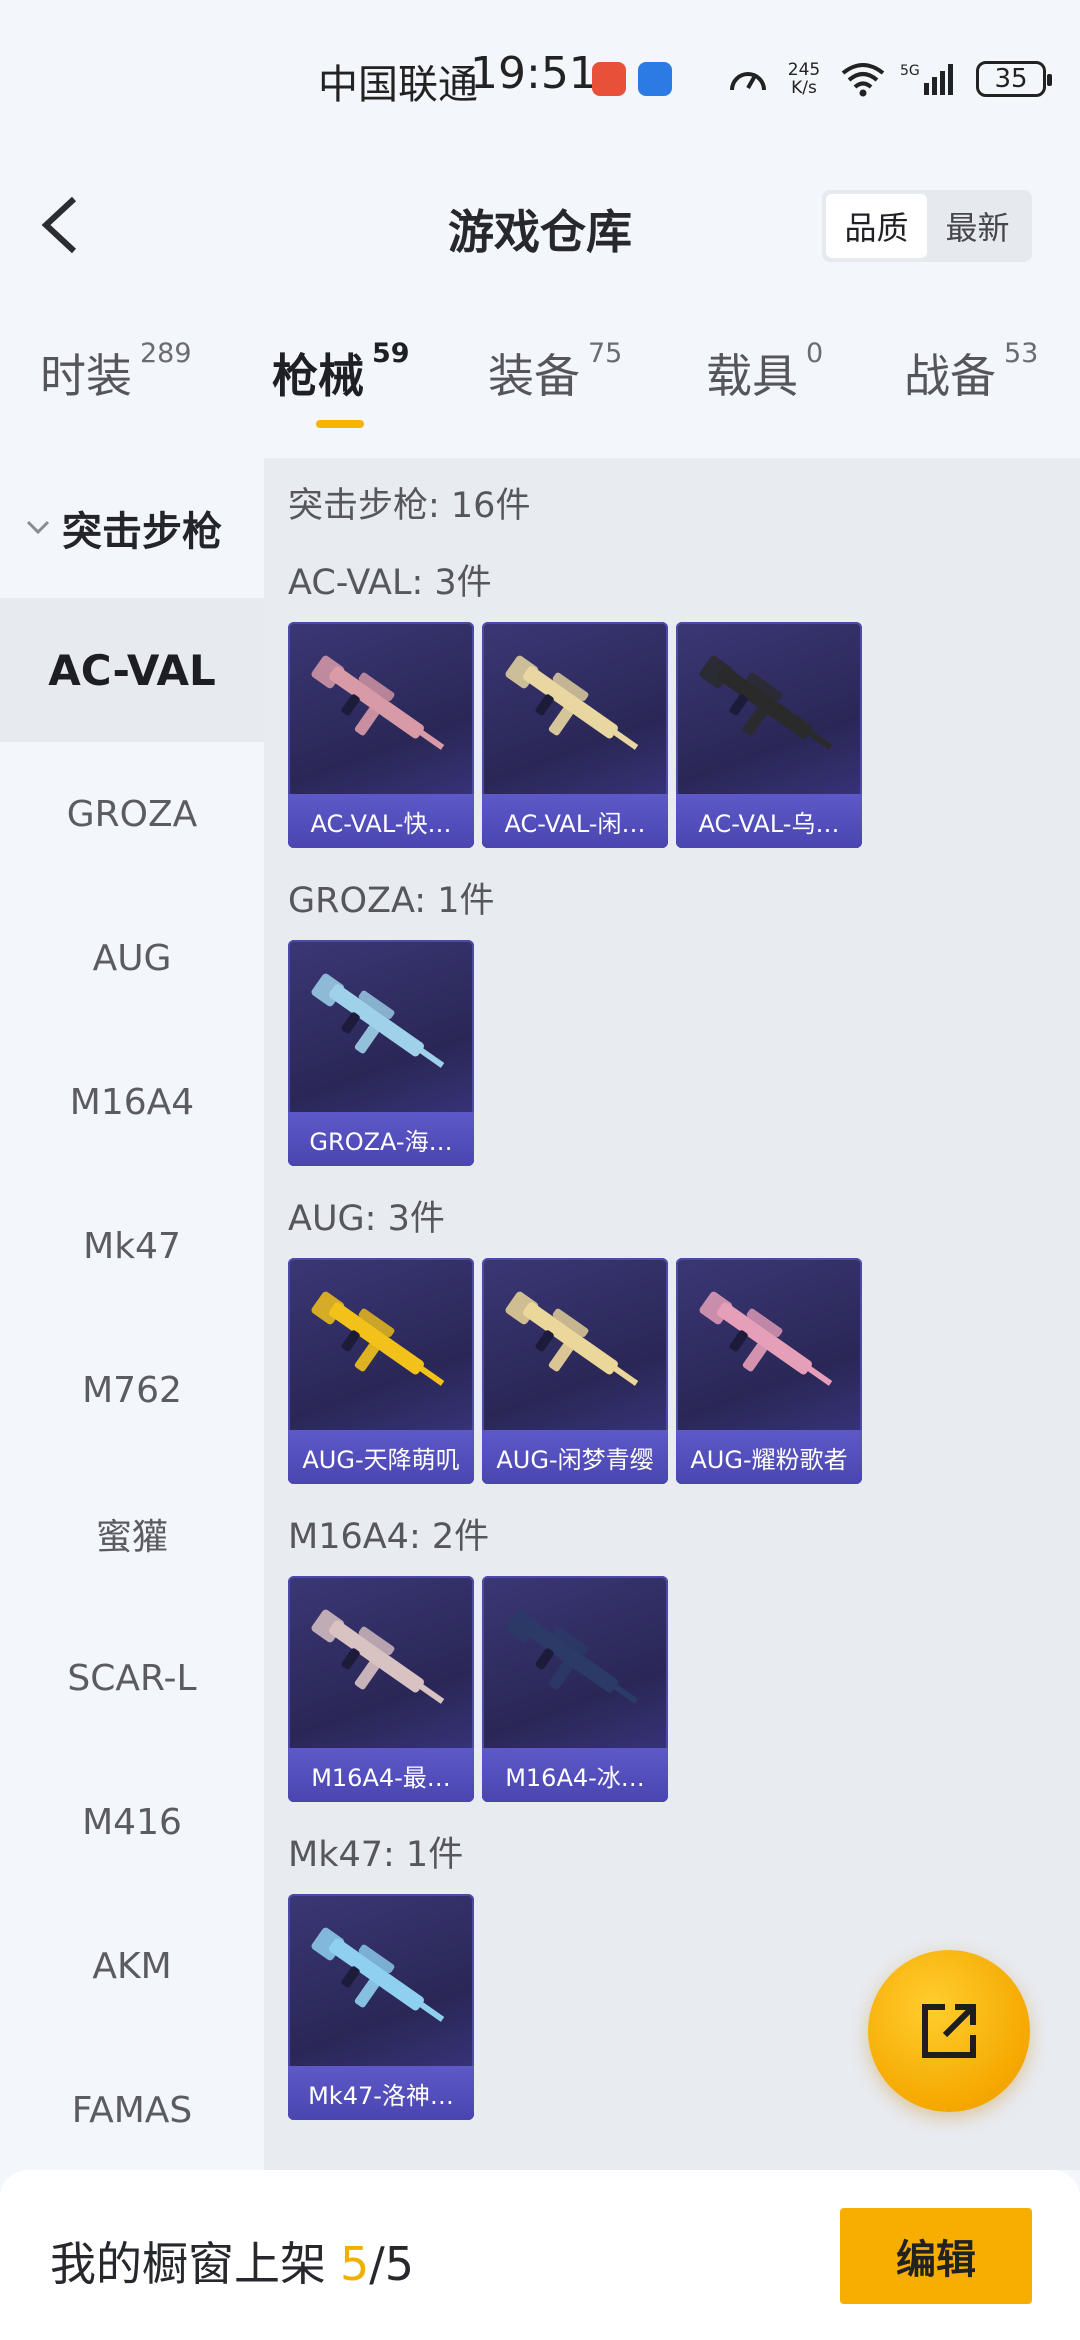 The width and height of the screenshot is (1080, 2340). What do you see at coordinates (132, 1102) in the screenshot?
I see `sidebar-item-m16a4: M16A4` at bounding box center [132, 1102].